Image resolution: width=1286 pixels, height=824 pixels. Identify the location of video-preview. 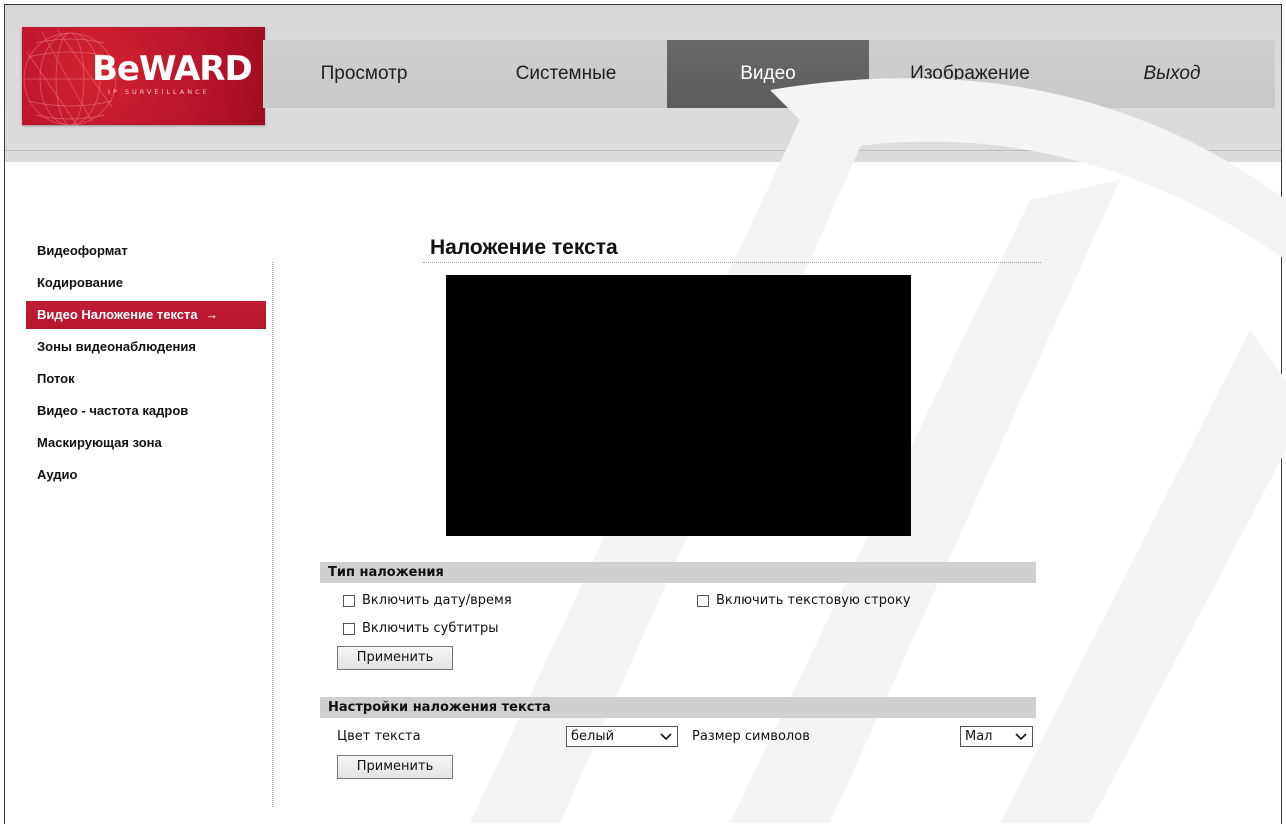
(678, 405).